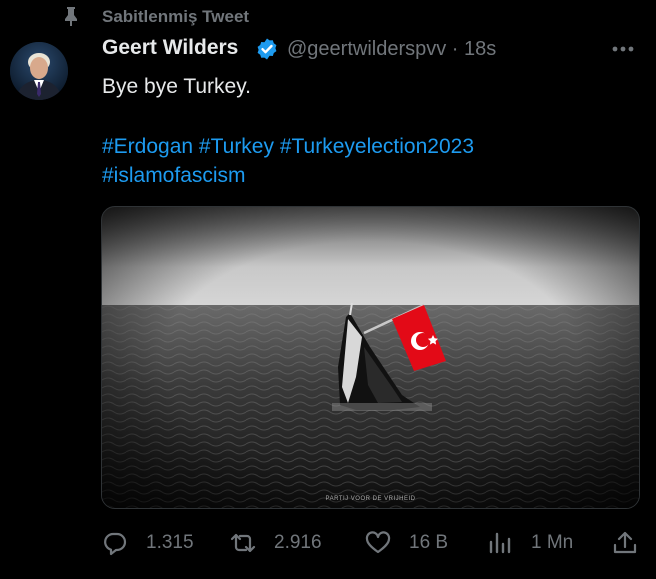 Image resolution: width=656 pixels, height=579 pixels. Describe the element at coordinates (177, 86) in the screenshot. I see `tweet-body: Bye bye Turkey.` at that location.